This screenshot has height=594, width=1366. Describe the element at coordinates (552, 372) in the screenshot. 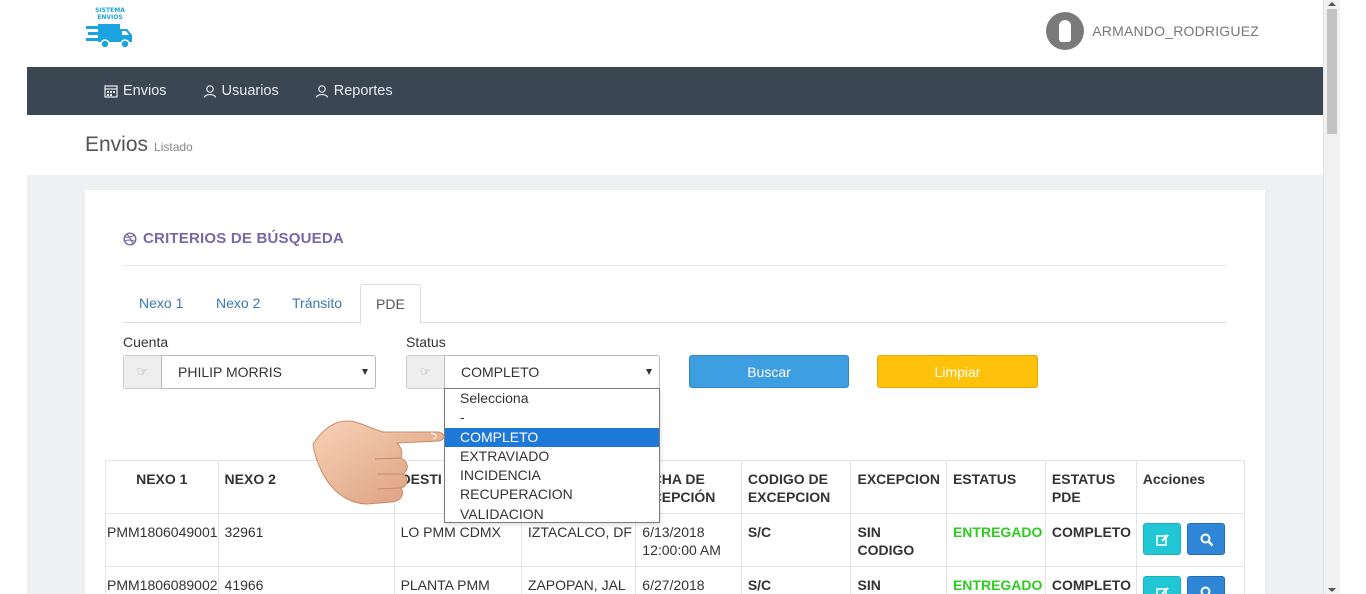

I see `status-select: COMPLETO` at that location.